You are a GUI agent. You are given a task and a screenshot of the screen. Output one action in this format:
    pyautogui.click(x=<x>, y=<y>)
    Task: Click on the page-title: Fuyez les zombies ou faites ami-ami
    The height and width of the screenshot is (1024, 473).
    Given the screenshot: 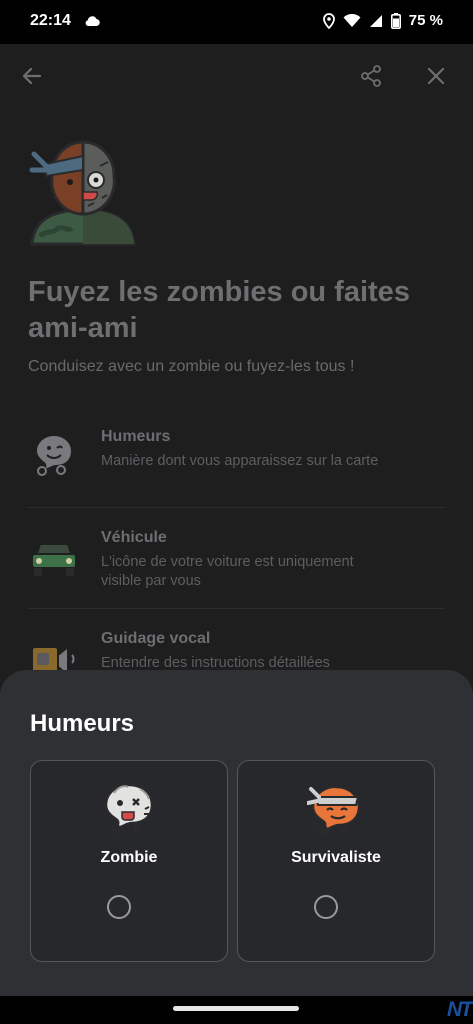 What is the action you would take?
    pyautogui.click(x=219, y=310)
    